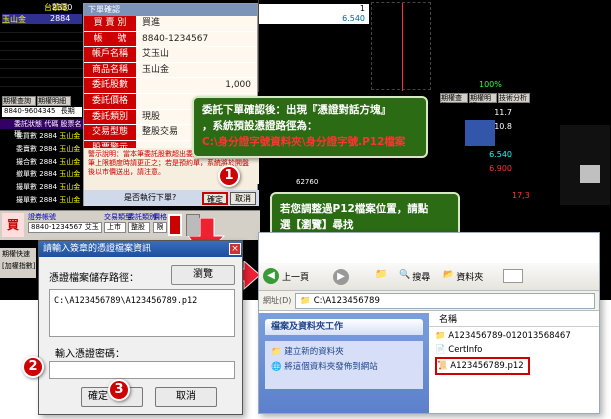 Image resolution: width=611 pixels, height=419 pixels. I want to click on cert-path-label: 憑證檔案儲存路徑：, so click(94, 278).